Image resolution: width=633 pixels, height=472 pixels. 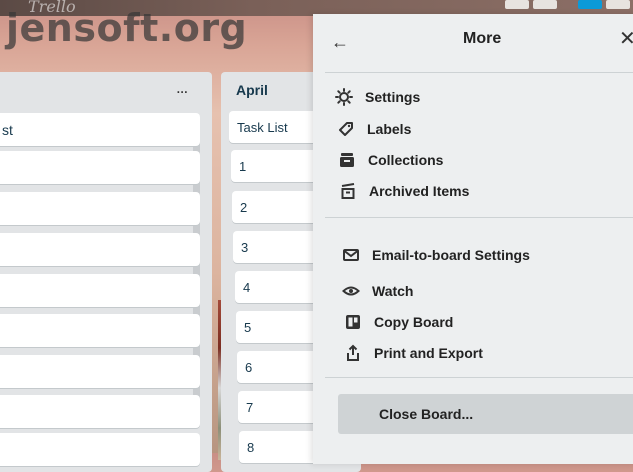 What do you see at coordinates (351, 291) in the screenshot?
I see `eye-icon` at bounding box center [351, 291].